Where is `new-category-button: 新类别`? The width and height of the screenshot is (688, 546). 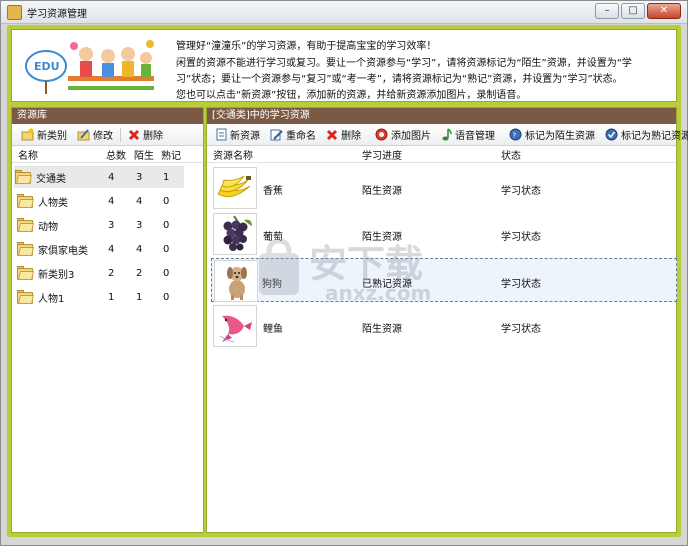 new-category-button: 新类别 is located at coordinates (44, 134).